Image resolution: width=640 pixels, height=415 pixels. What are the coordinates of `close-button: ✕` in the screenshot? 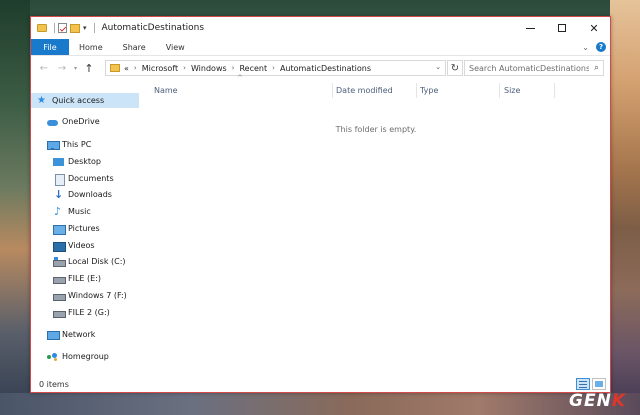 It's located at (594, 28).